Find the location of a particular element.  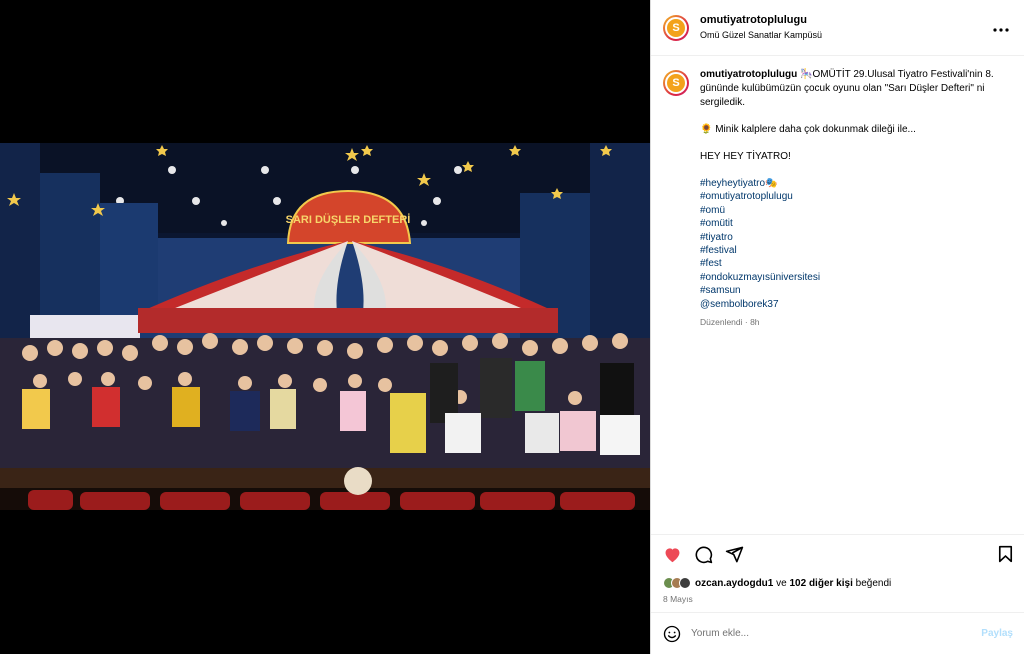

hashtag-link: #ondokuzmayısüniversitesi is located at coordinates (850, 277).